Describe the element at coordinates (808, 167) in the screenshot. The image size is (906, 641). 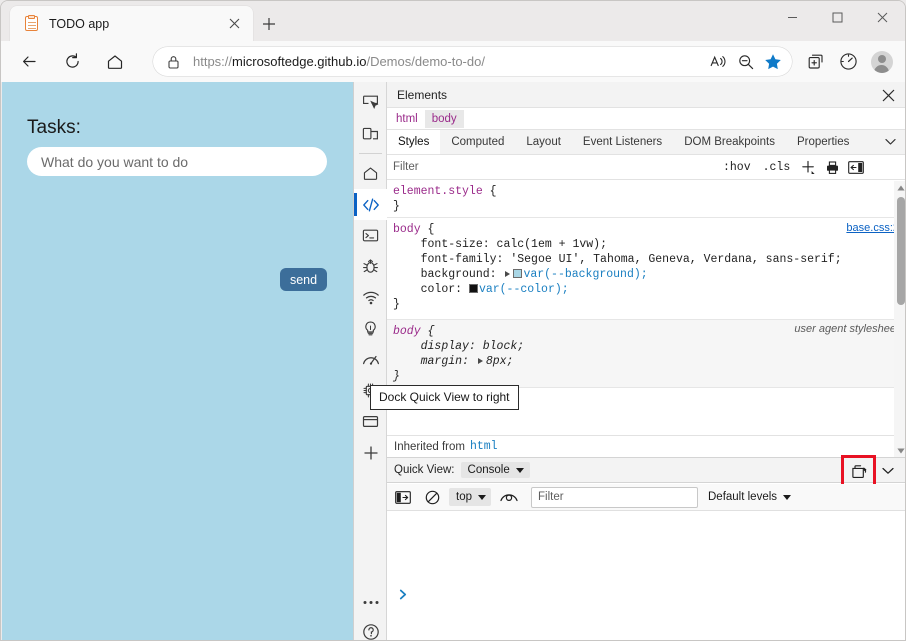
I see `plus-icon` at that location.